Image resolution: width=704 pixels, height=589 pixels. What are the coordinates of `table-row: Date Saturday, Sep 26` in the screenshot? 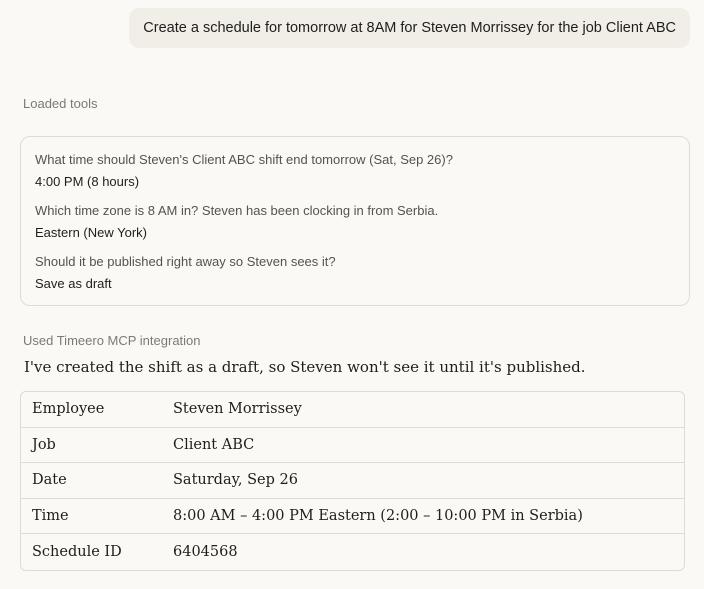 It's located at (352, 481).